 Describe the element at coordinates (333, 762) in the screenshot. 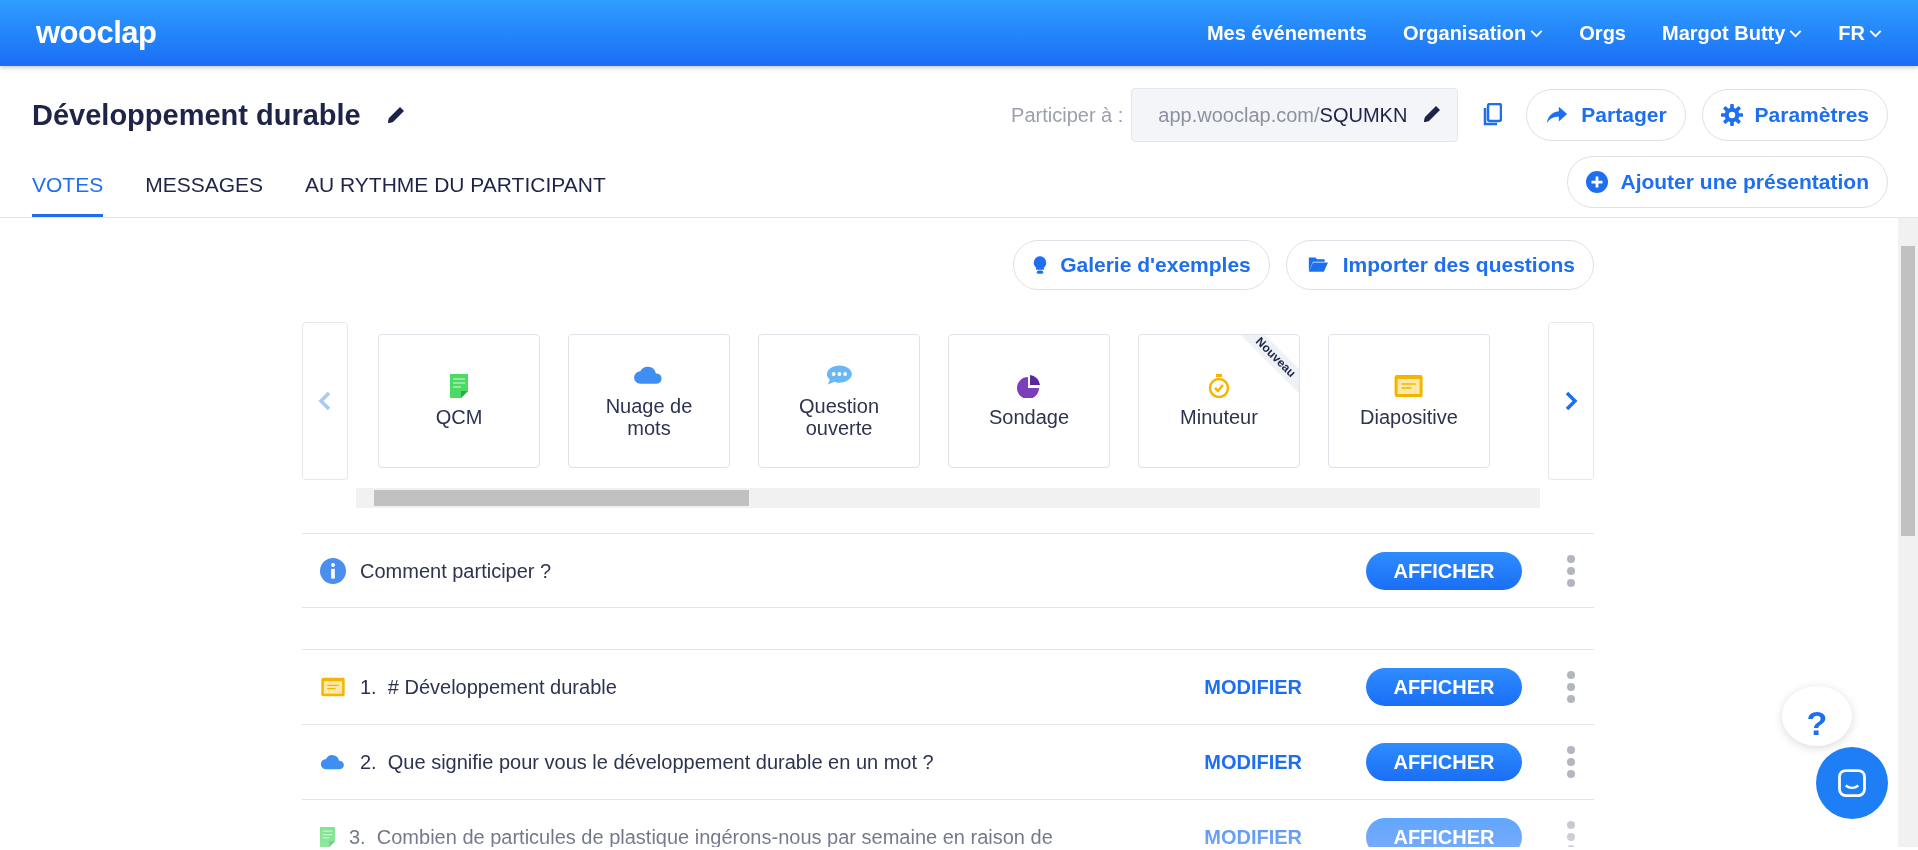

I see `cloud-icon` at that location.